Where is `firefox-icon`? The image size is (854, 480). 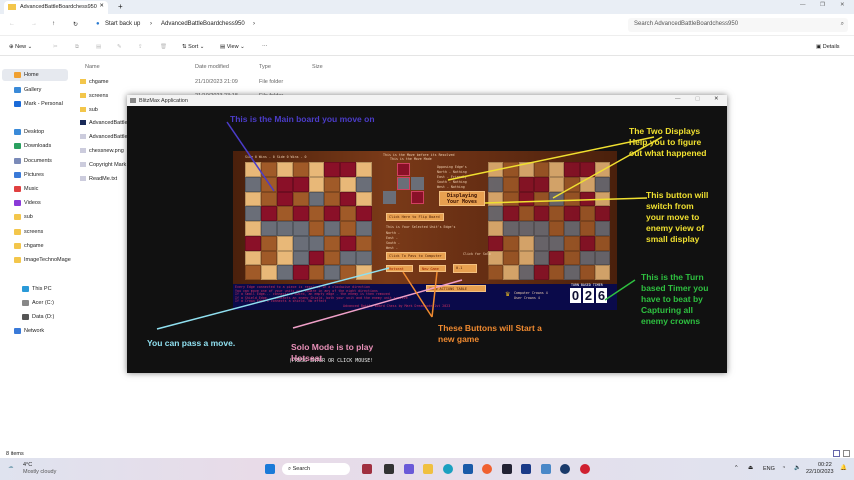
firefox-icon is located at coordinates (487, 469).